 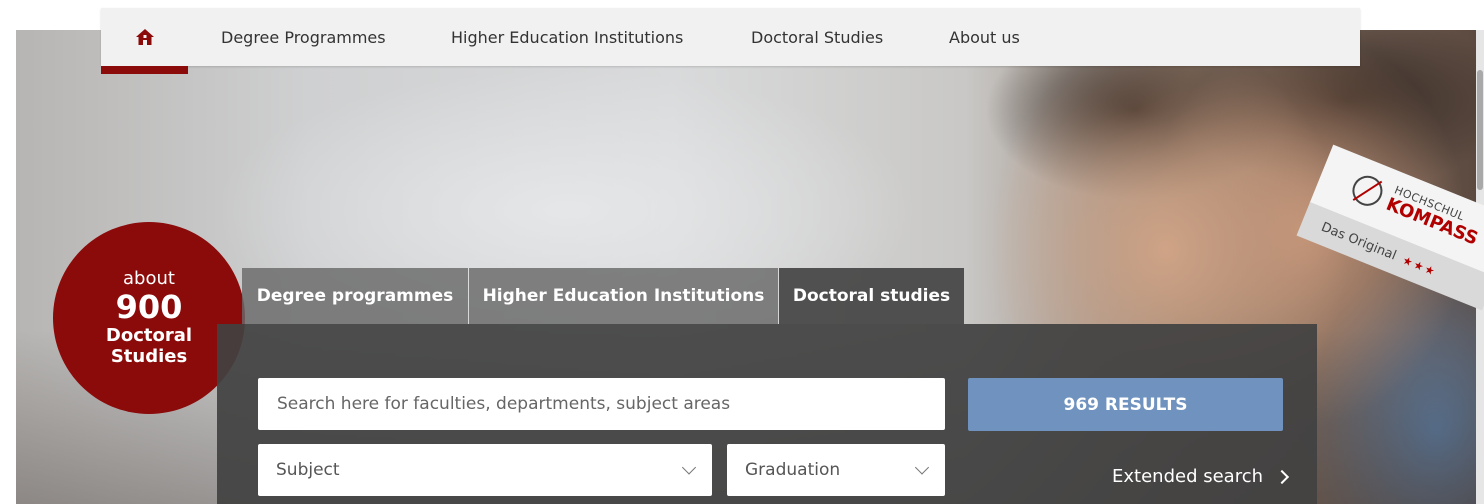 What do you see at coordinates (1480, 130) in the screenshot?
I see `scrollbar-thumb` at bounding box center [1480, 130].